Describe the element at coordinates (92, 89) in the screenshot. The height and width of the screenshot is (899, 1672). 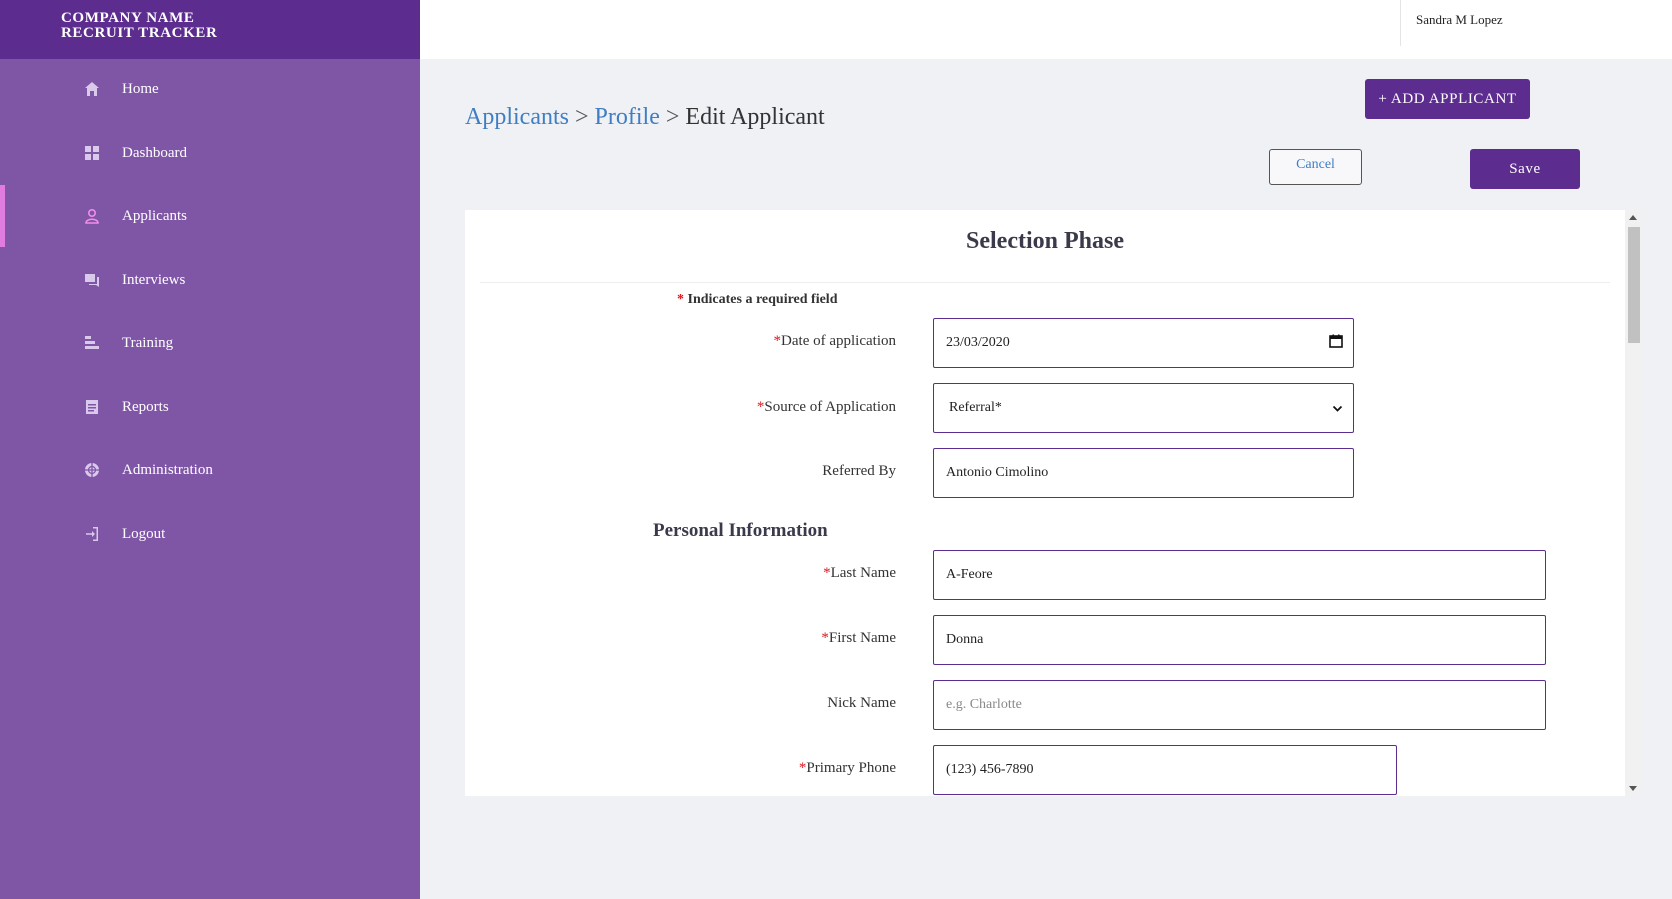
I see `home-icon` at that location.